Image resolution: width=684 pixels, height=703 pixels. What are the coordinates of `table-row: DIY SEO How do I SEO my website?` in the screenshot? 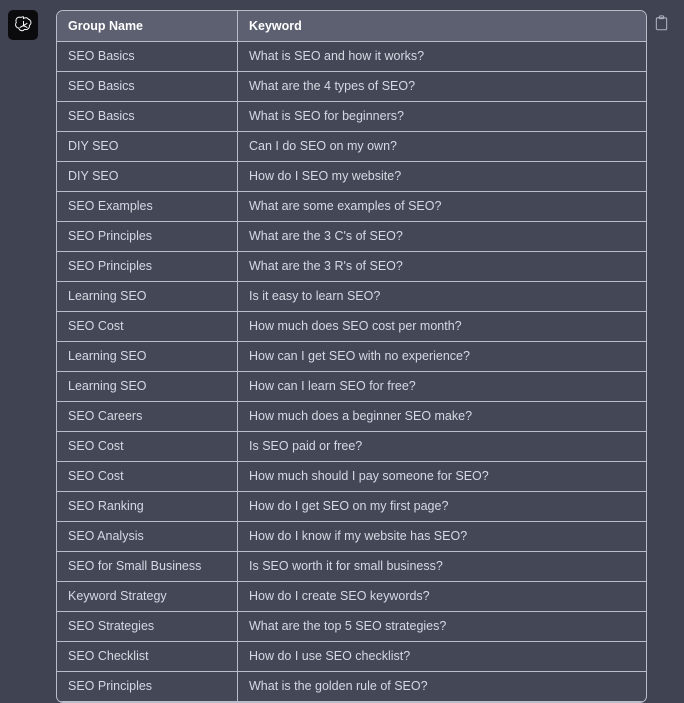 It's located at (351, 177).